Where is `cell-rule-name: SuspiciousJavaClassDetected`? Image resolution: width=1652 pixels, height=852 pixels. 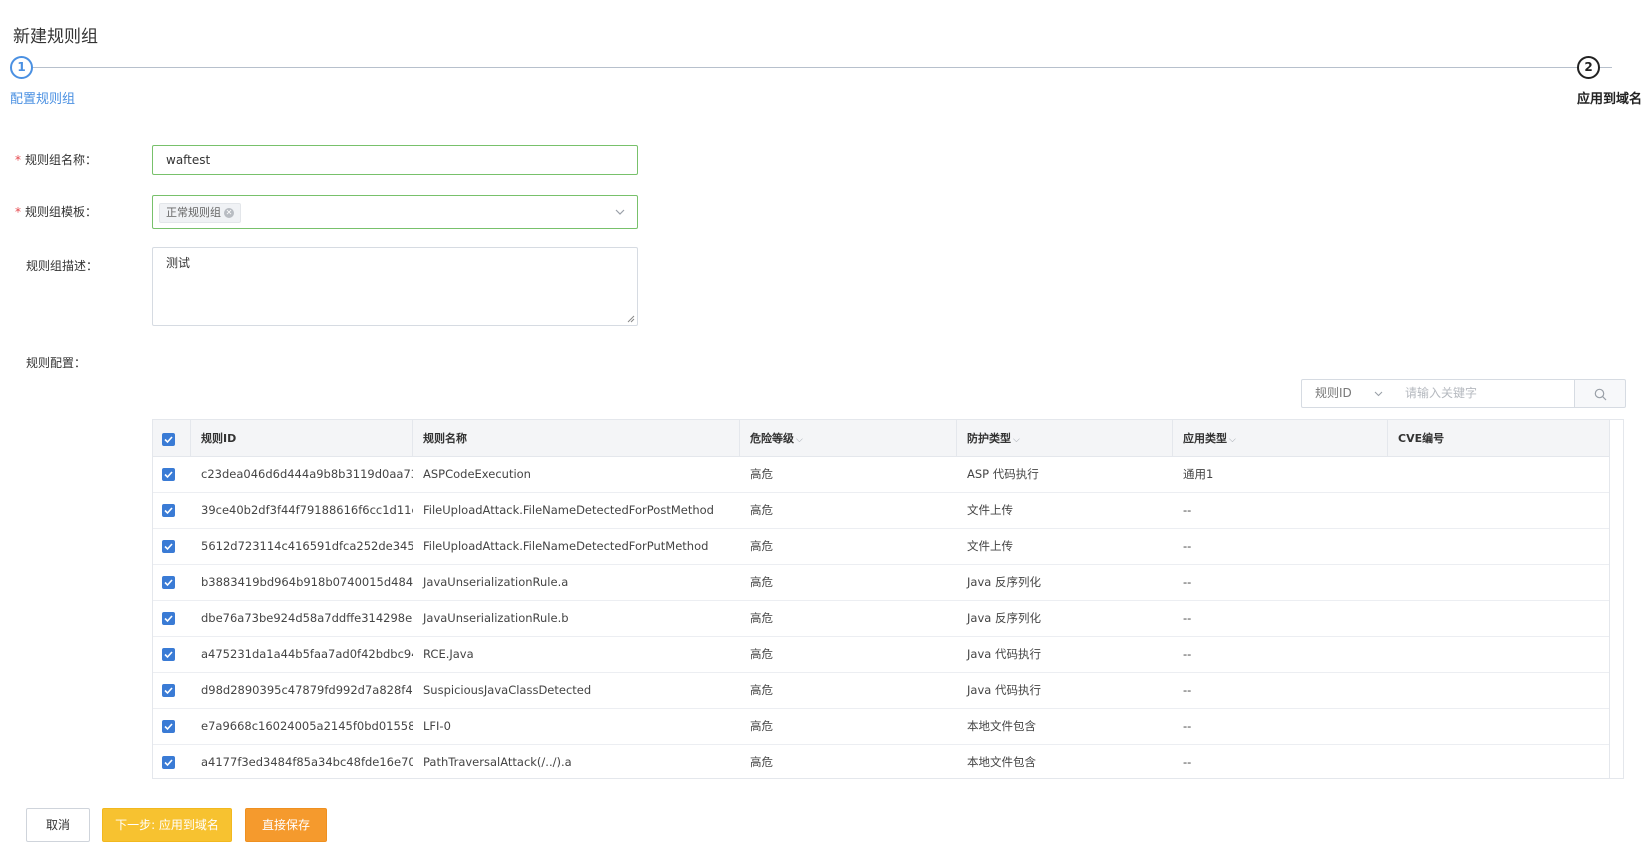
cell-rule-name: SuspiciousJavaClassDetected is located at coordinates (507, 690).